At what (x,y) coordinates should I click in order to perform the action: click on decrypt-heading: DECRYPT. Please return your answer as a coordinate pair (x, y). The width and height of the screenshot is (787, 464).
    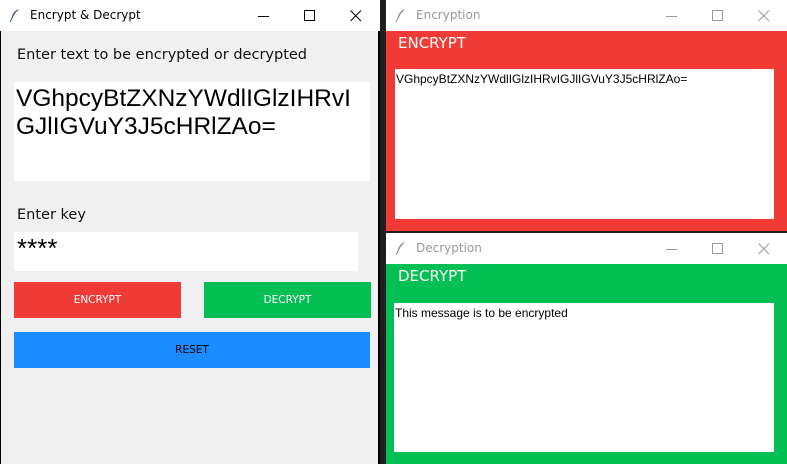
    Looking at the image, I should click on (432, 276).